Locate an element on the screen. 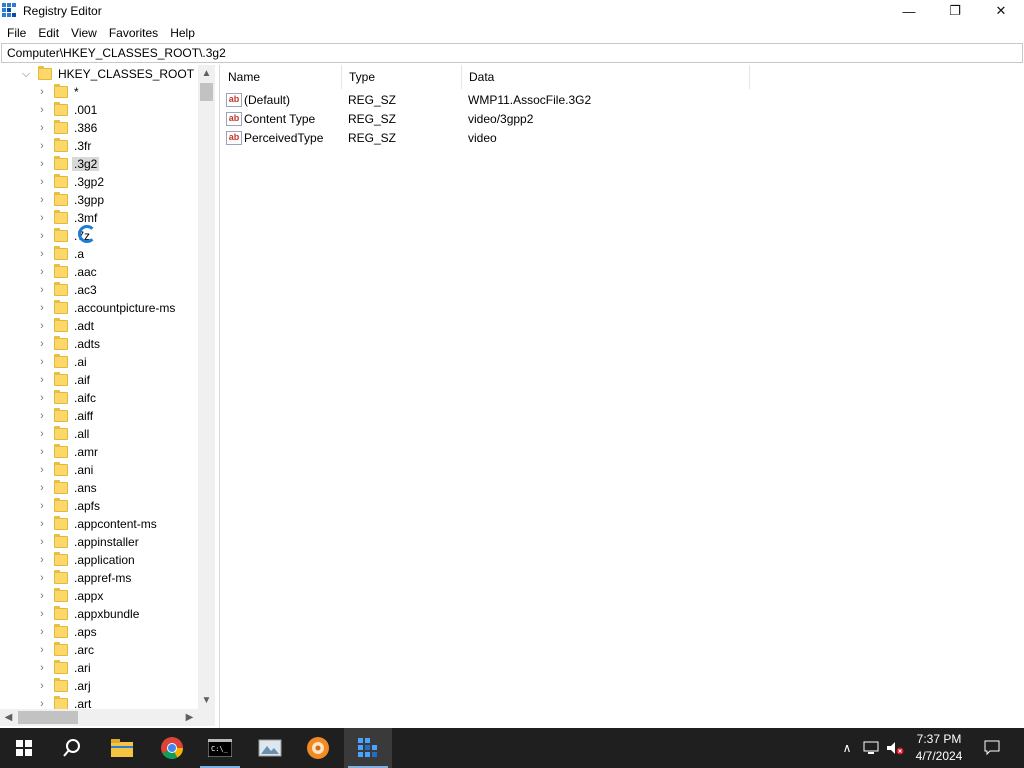  tree-item: › .amr is located at coordinates (68, 452).